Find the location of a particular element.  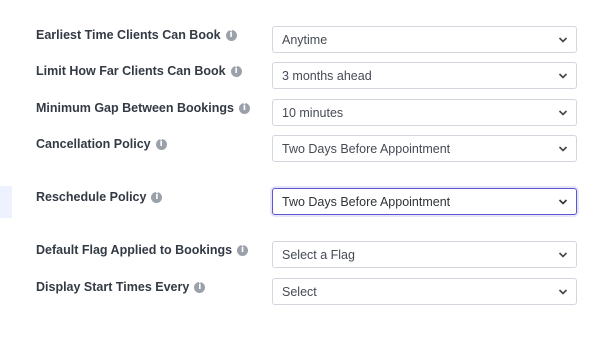

start-times-label-text: Display Start Times Every is located at coordinates (113, 287).